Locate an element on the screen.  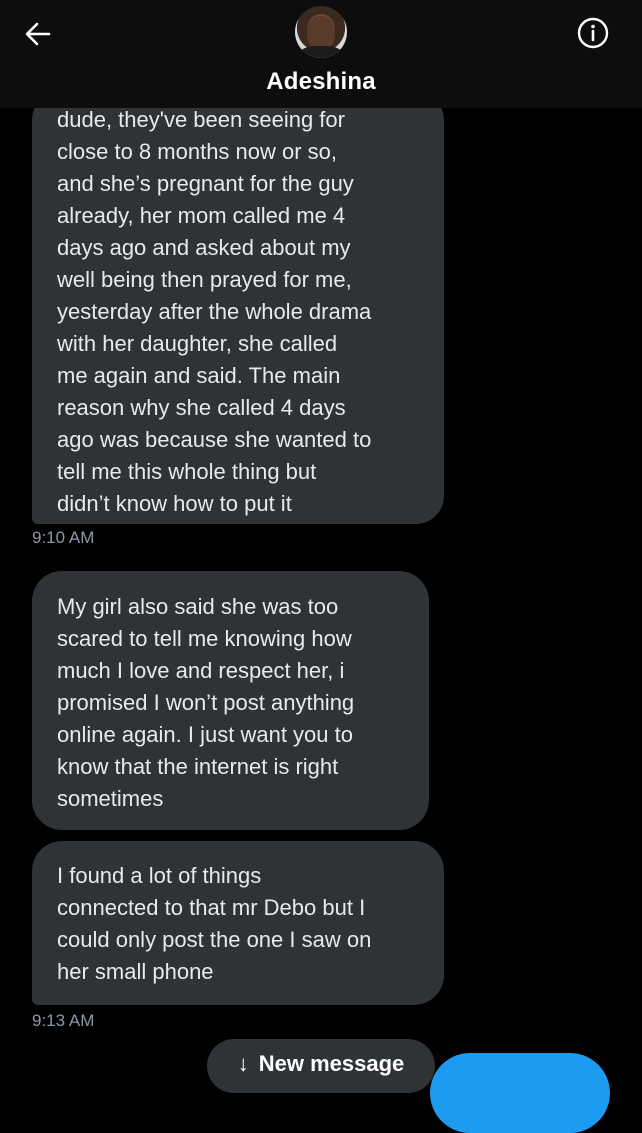
conversation-header: Adeshina is located at coordinates (321, 54).